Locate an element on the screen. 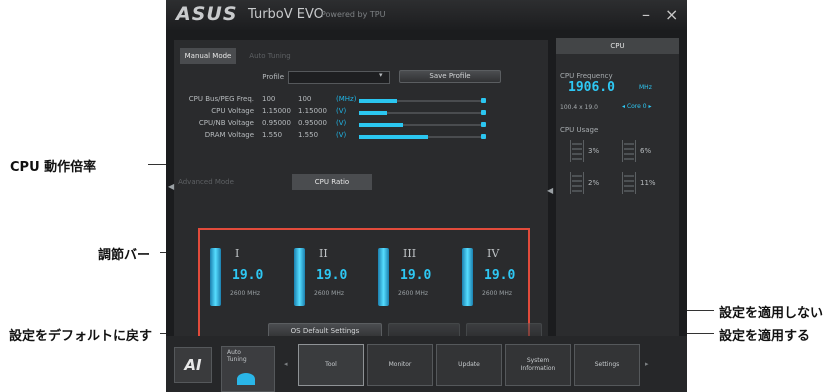 The height and width of the screenshot is (392, 834). chevron-right-icon: ▸ is located at coordinates (649, 106).